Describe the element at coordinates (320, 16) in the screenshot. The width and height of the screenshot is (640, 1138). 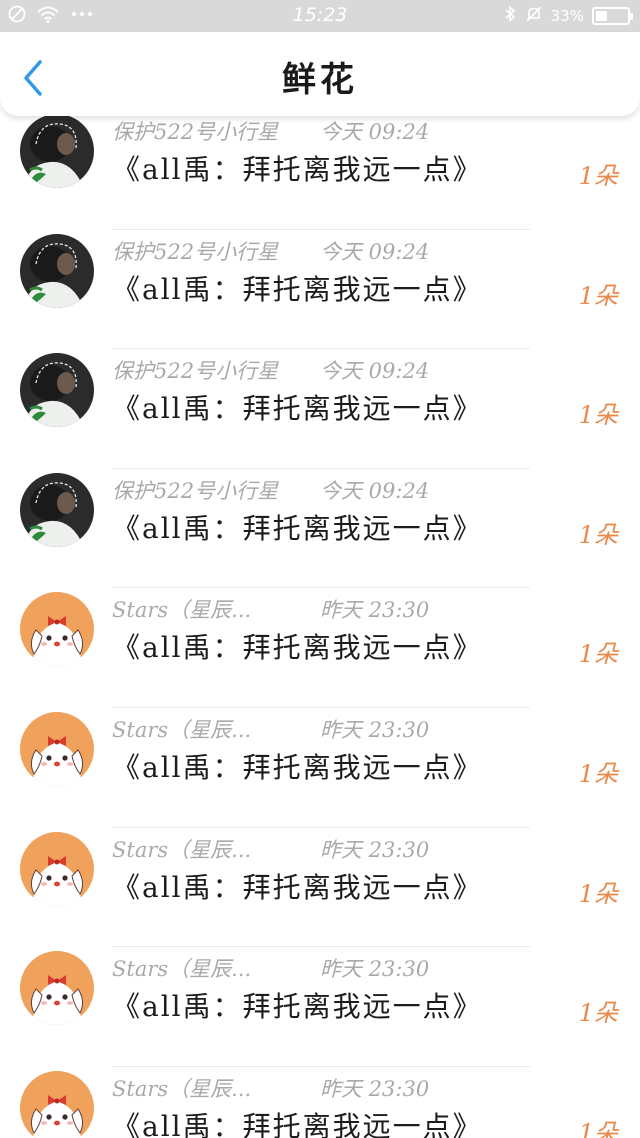
I see `status-bar: 15:23 33%` at that location.